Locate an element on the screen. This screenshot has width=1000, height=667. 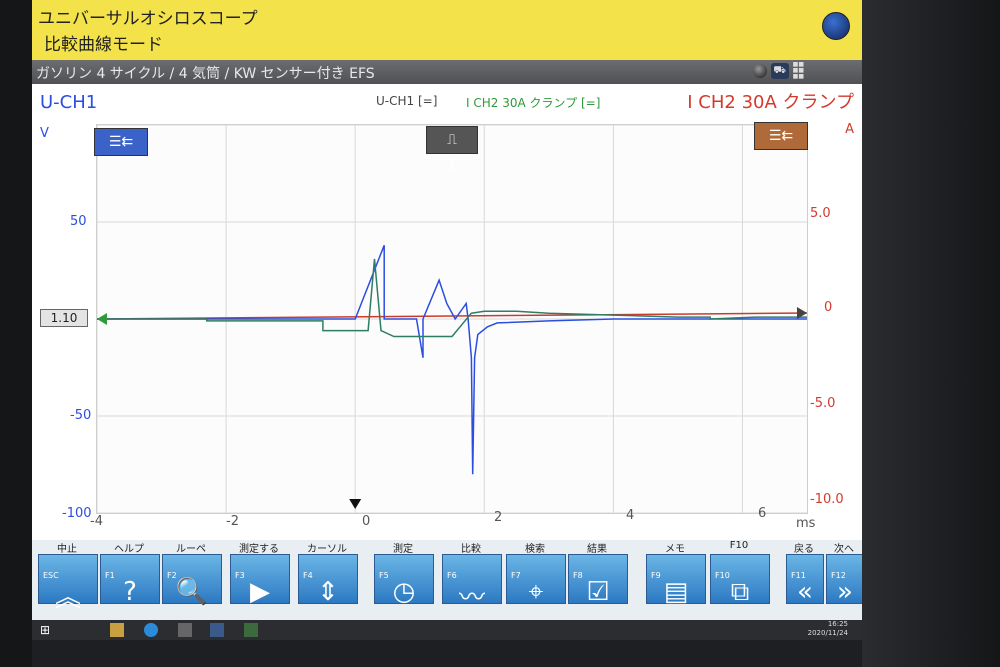
fkey-label: 測定する is located at coordinates (259, 549).